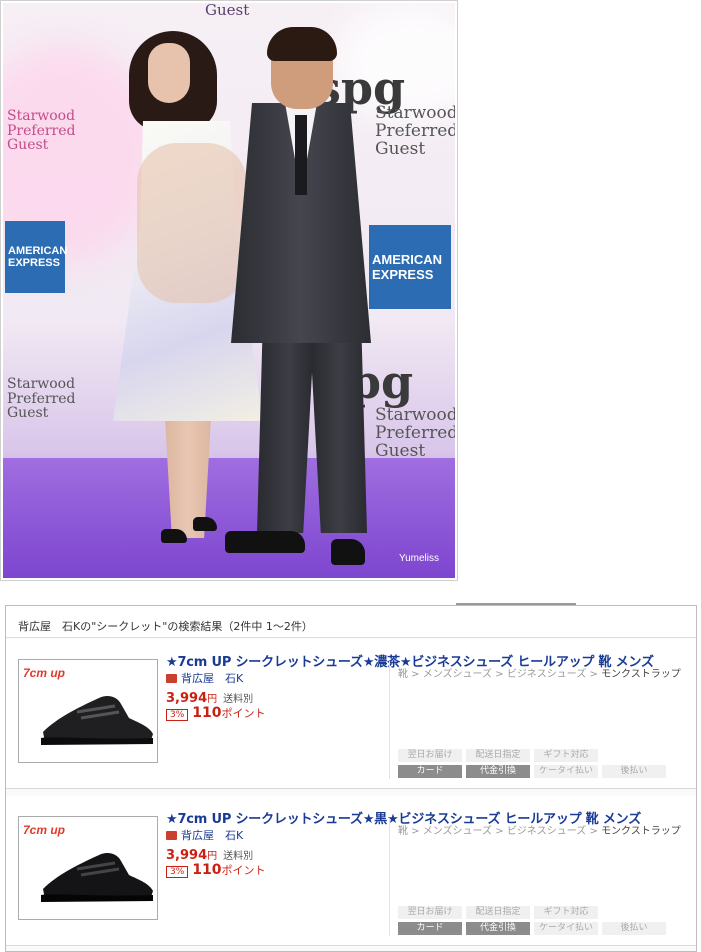 The image size is (701, 952). Describe the element at coordinates (192, 223) in the screenshot. I see `woman-figure-arms` at that location.